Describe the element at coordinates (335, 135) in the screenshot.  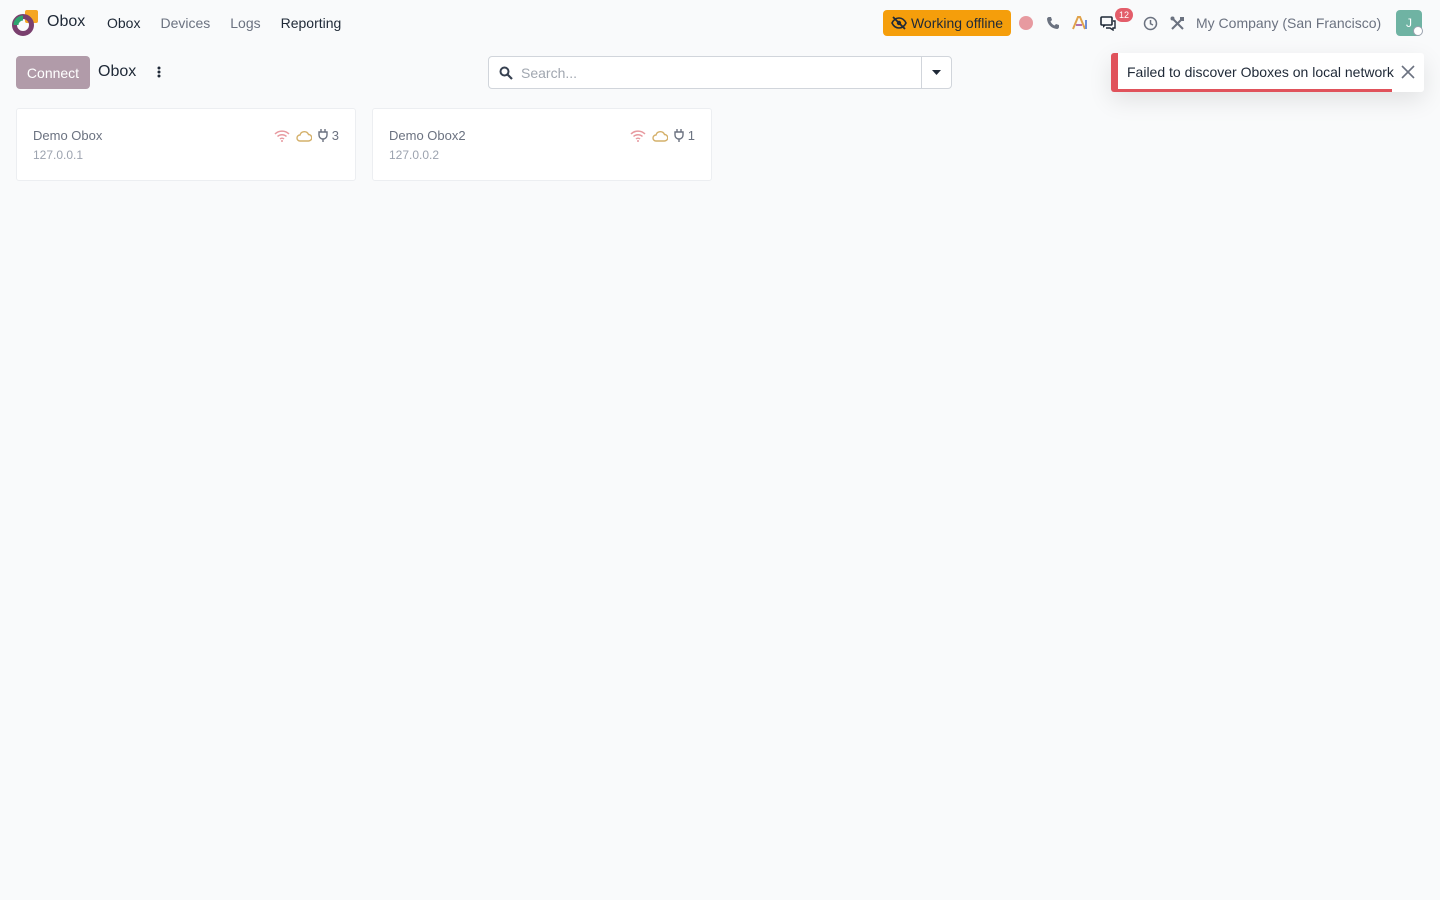
I see `plug-count: 3` at that location.